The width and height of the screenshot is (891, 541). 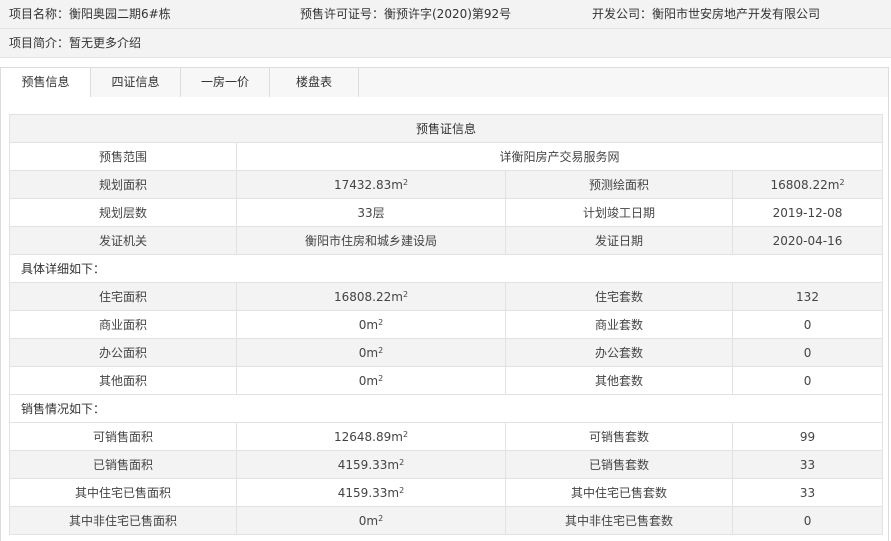 I want to click on cell-label: 商业套数, so click(x=619, y=324).